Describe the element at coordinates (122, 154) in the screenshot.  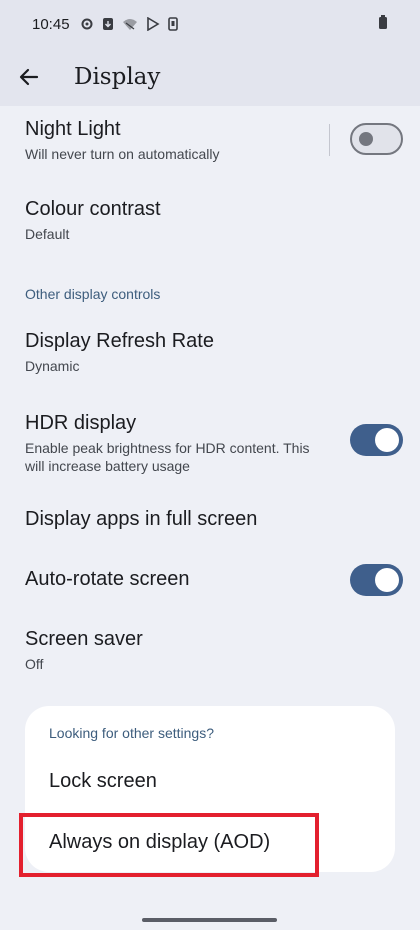
I see `night-light-subtitle: Will never turn on automatically` at that location.